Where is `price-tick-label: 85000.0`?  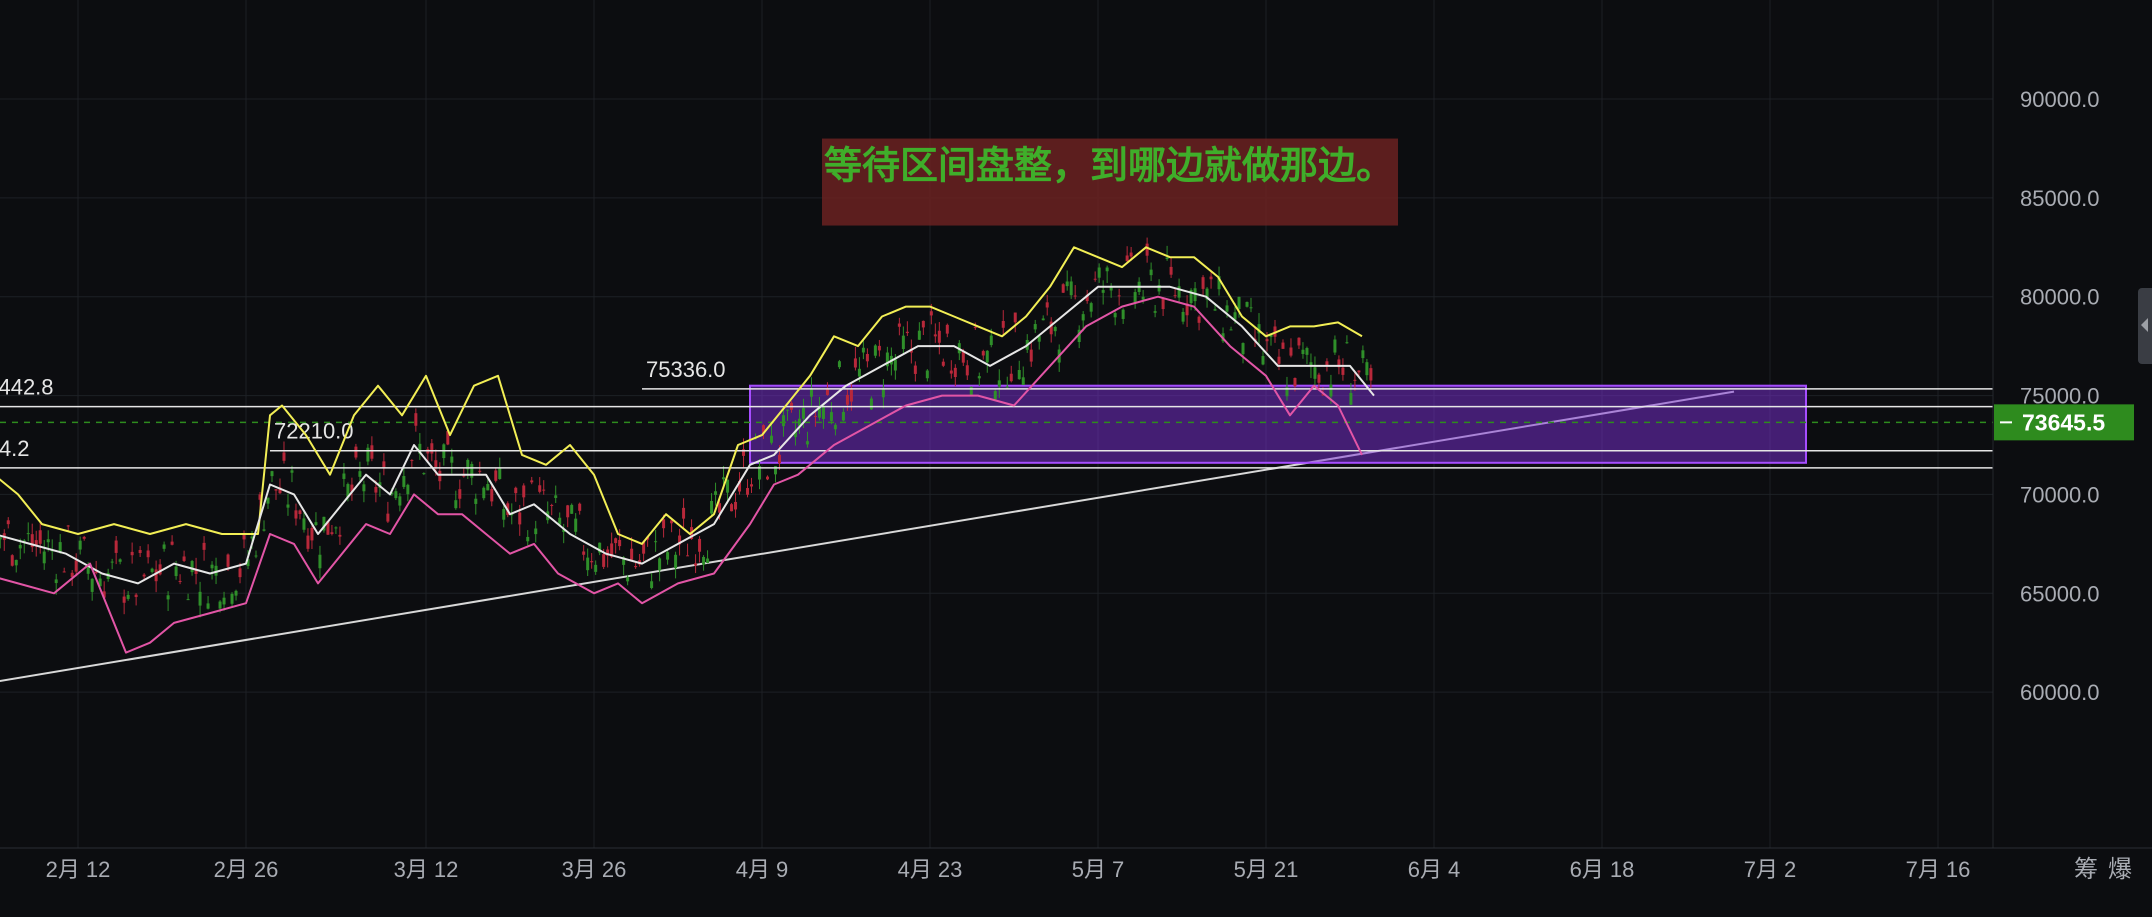 price-tick-label: 85000.0 is located at coordinates (2060, 198).